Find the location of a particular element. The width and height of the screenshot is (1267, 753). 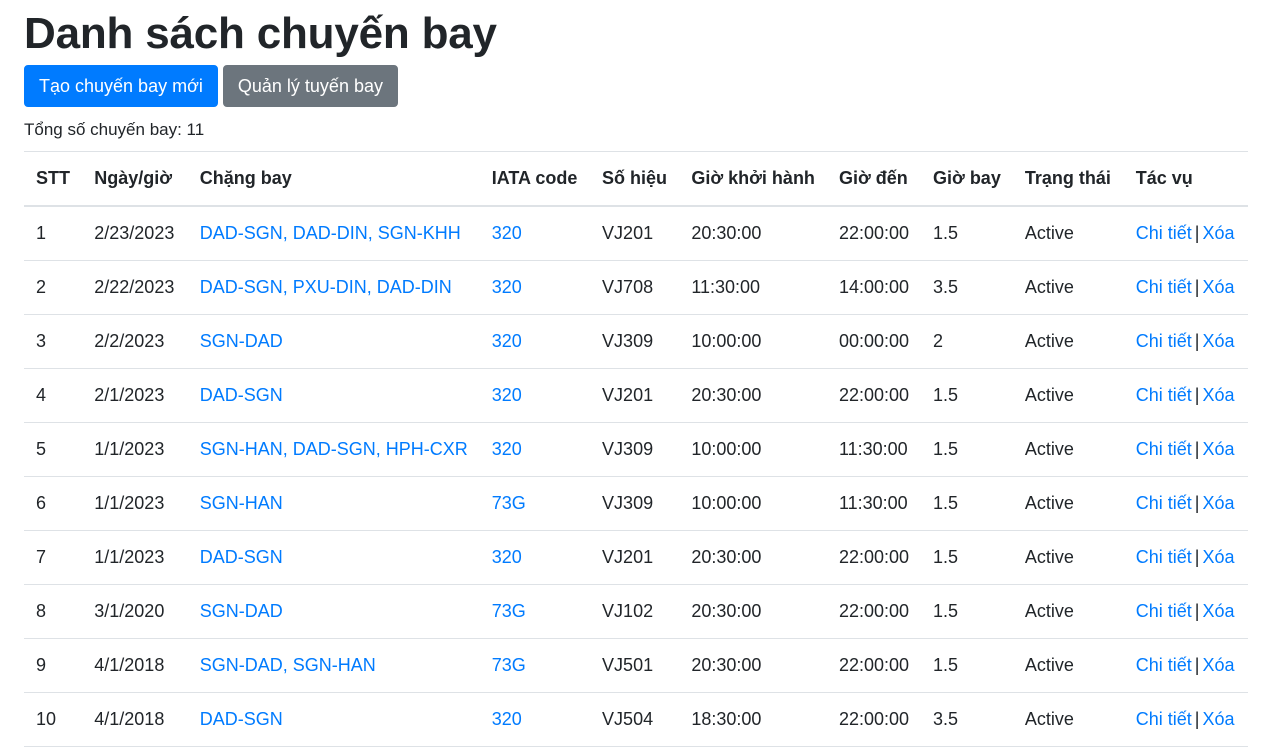

cell-stt: 5 is located at coordinates (53, 449).